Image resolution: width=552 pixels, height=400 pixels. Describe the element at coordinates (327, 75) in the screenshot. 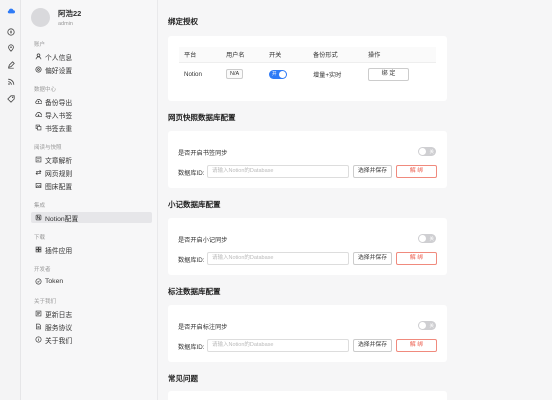

I see `backup-cell: 增量+实时` at that location.